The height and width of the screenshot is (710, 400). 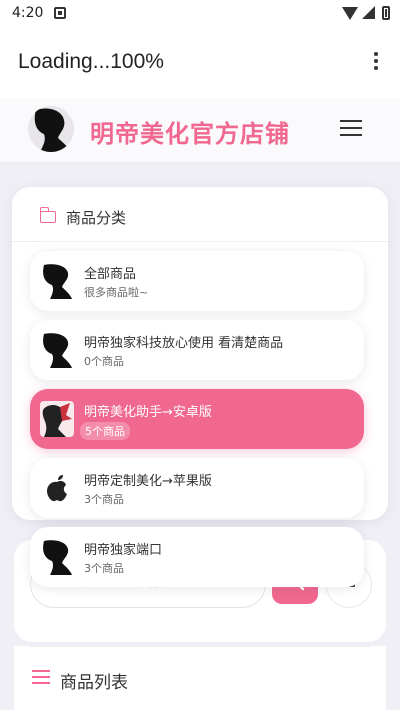 I want to click on shop-logo, so click(x=51, y=129).